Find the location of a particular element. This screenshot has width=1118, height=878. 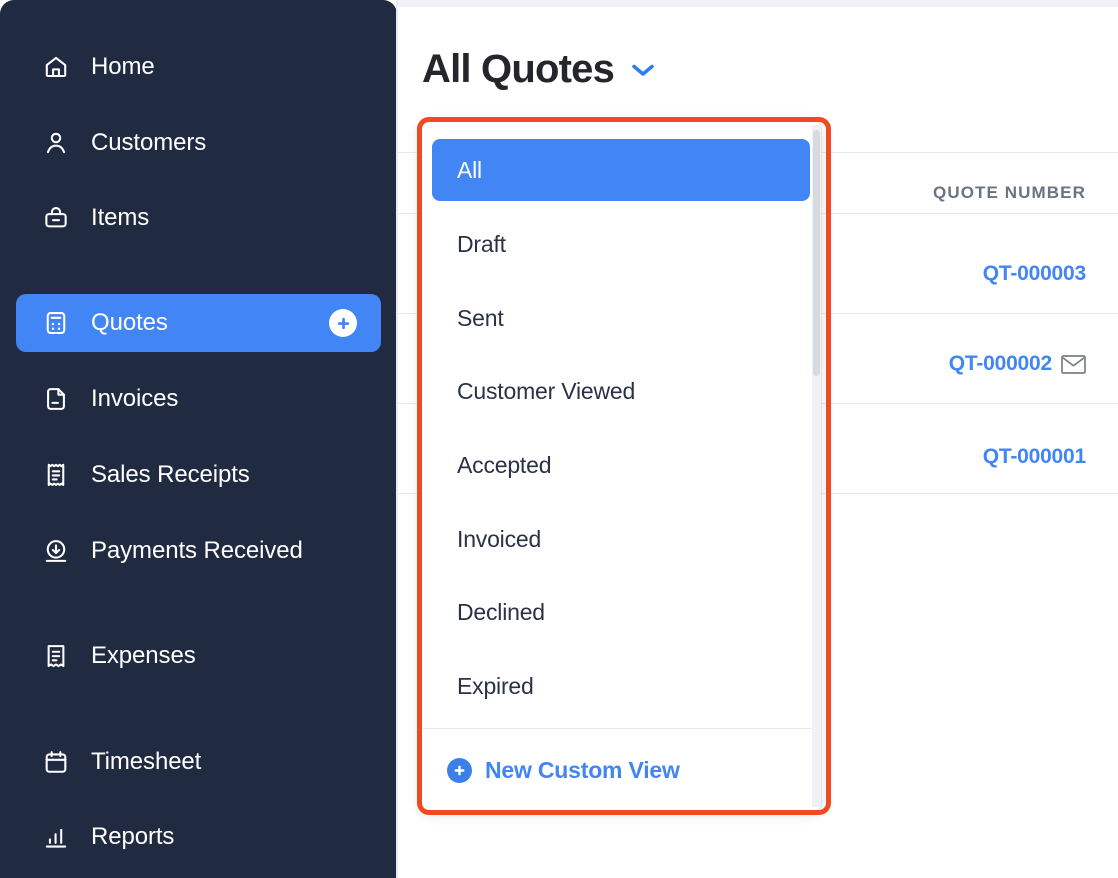

dropdown-item-label: Expired is located at coordinates (495, 685).